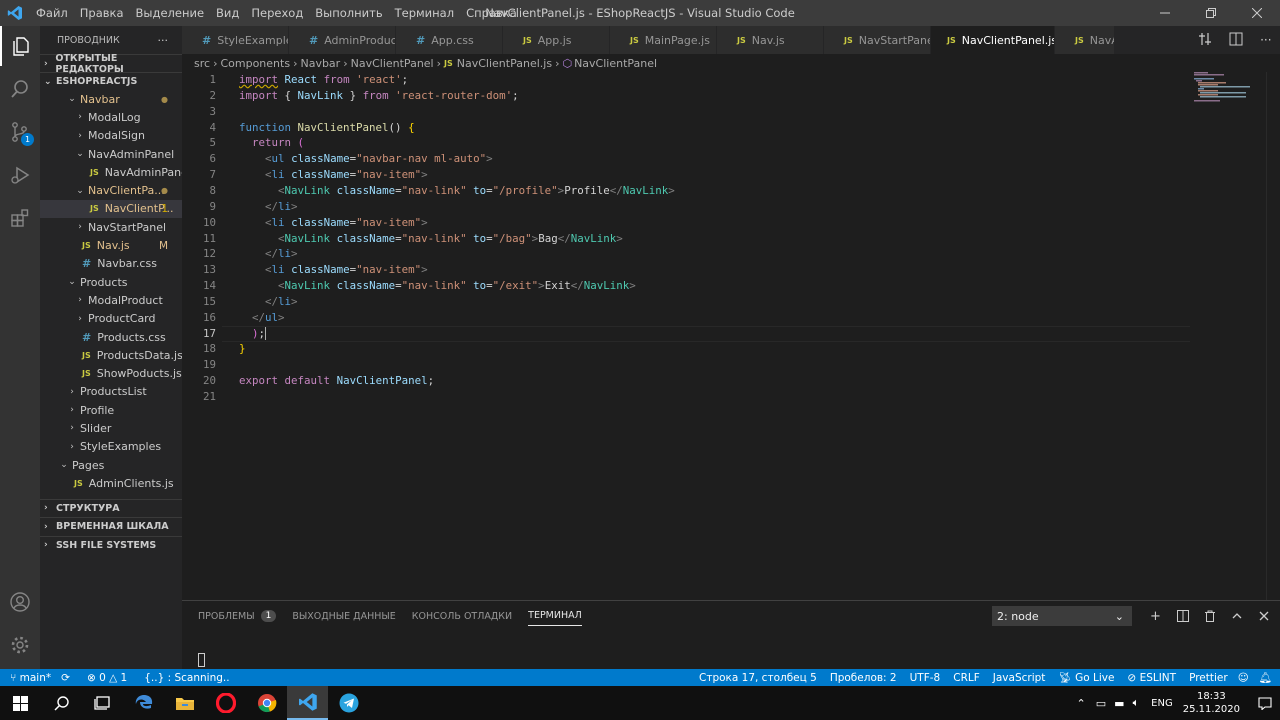 The width and height of the screenshot is (1280, 720). What do you see at coordinates (111, 136) in the screenshot?
I see `tree-item: › ModalSign` at bounding box center [111, 136].